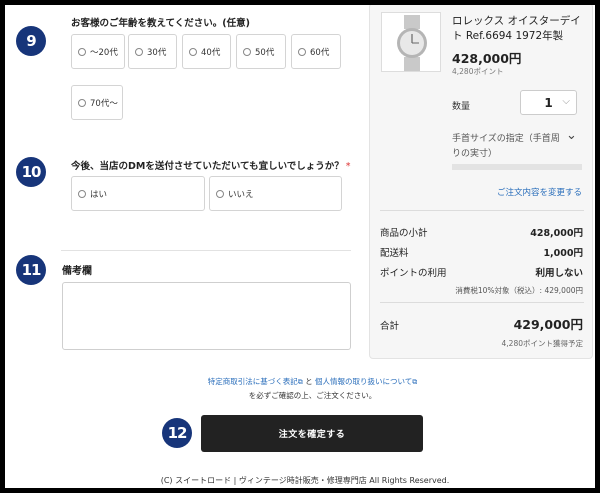  Describe the element at coordinates (99, 194) in the screenshot. I see `dm-option-label: はい` at that location.